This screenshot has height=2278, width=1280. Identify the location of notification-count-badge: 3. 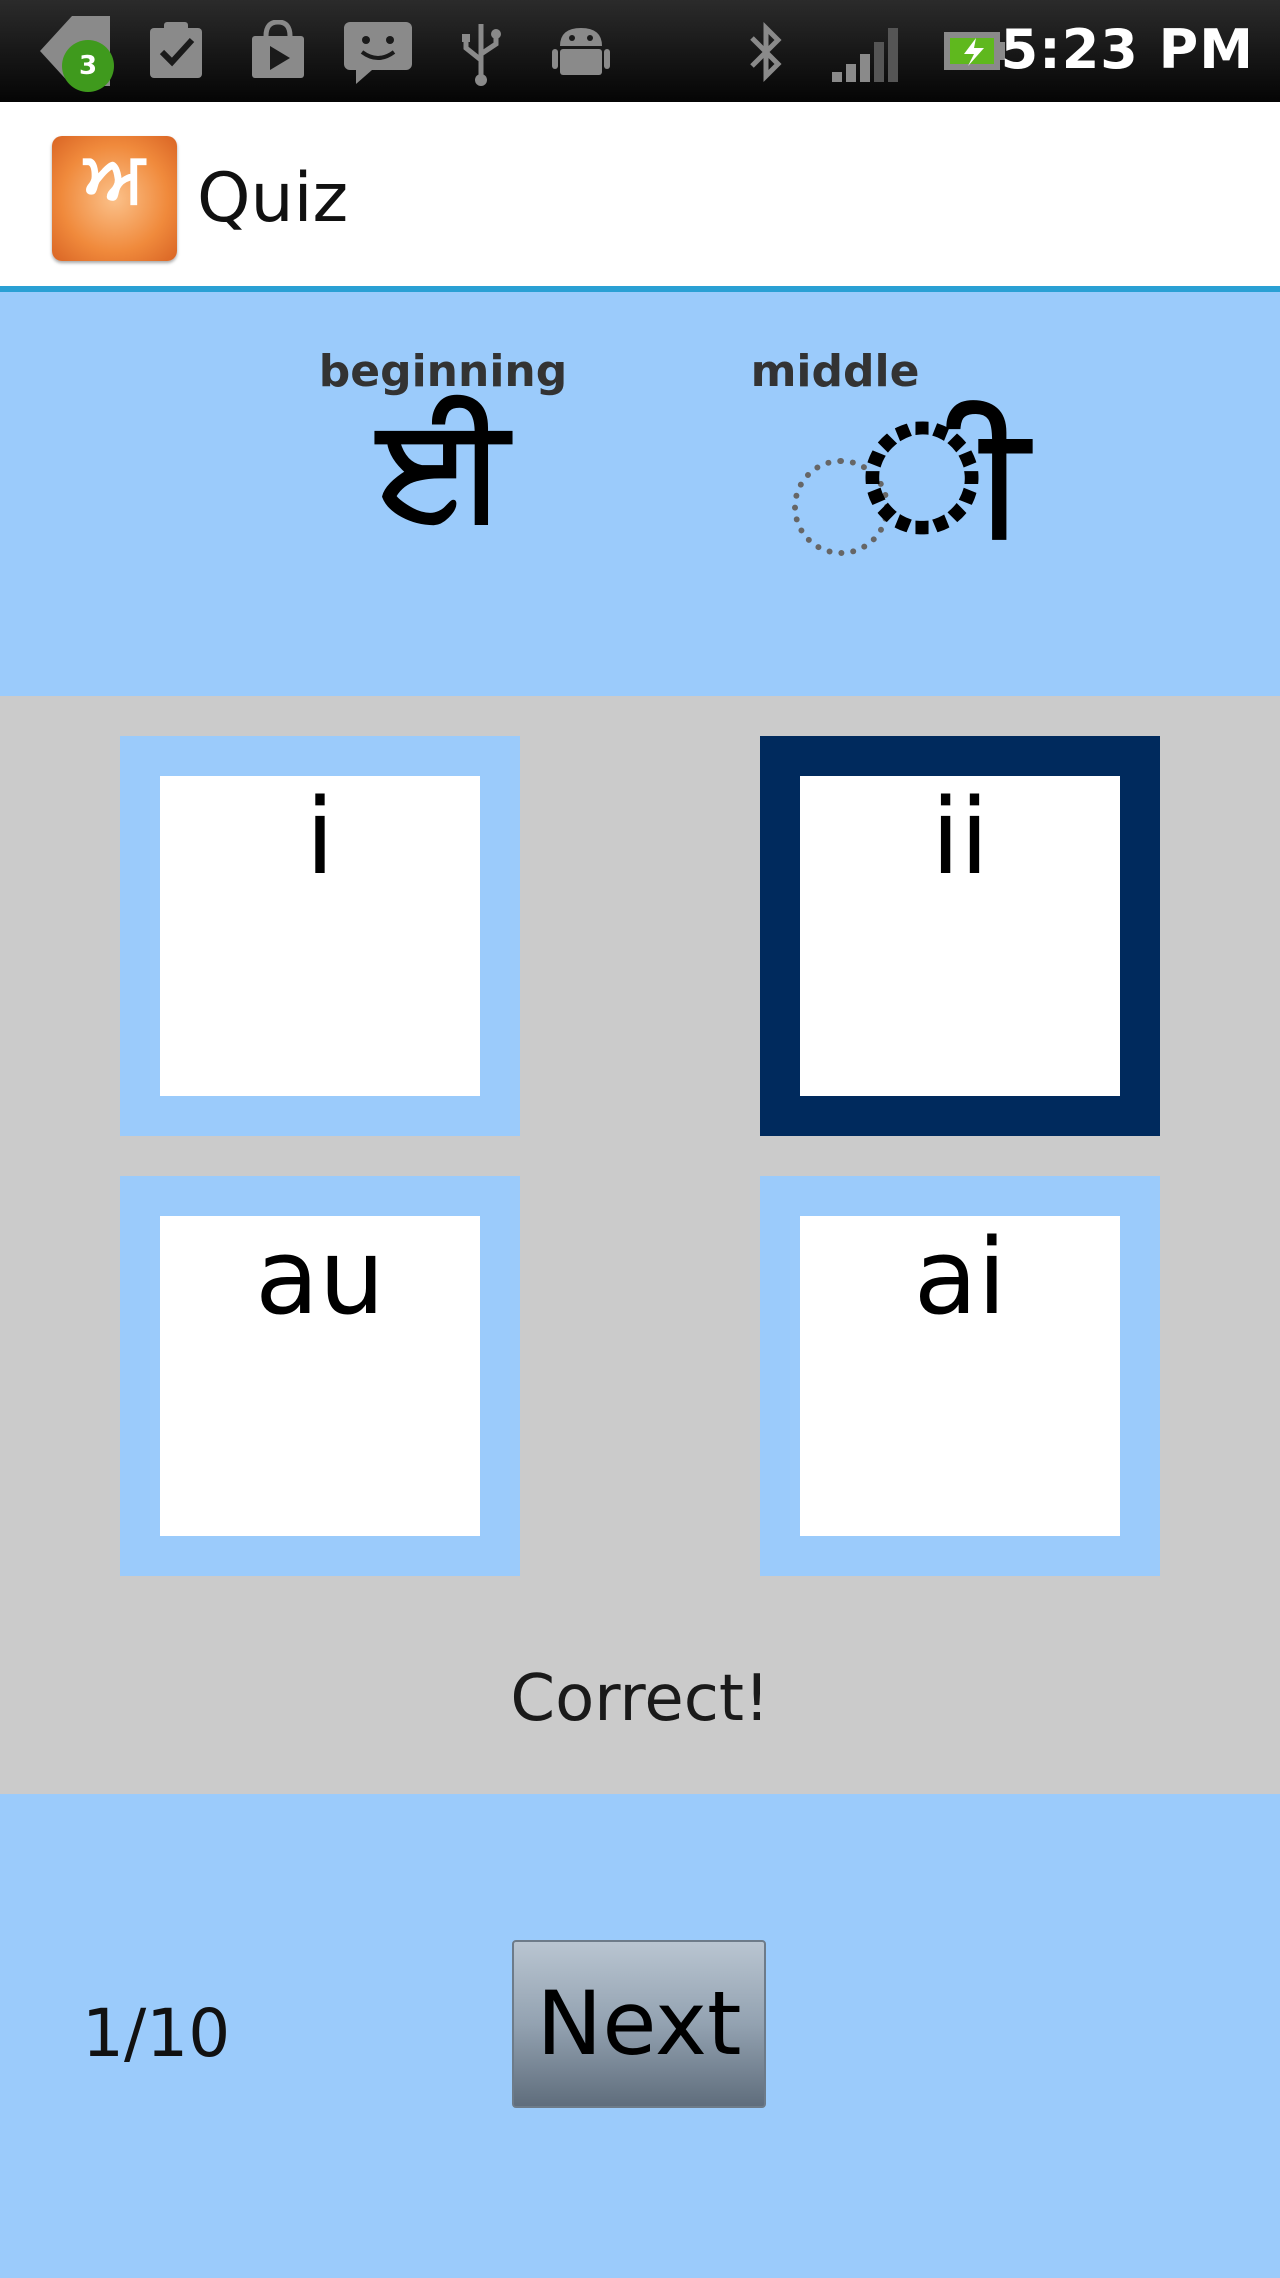
(88, 66).